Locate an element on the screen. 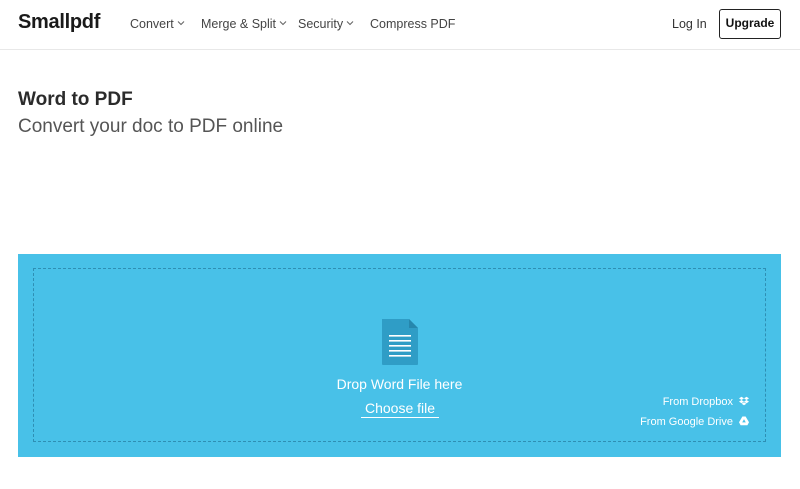 Image resolution: width=800 pixels, height=489 pixels. google-drive-icon is located at coordinates (744, 421).